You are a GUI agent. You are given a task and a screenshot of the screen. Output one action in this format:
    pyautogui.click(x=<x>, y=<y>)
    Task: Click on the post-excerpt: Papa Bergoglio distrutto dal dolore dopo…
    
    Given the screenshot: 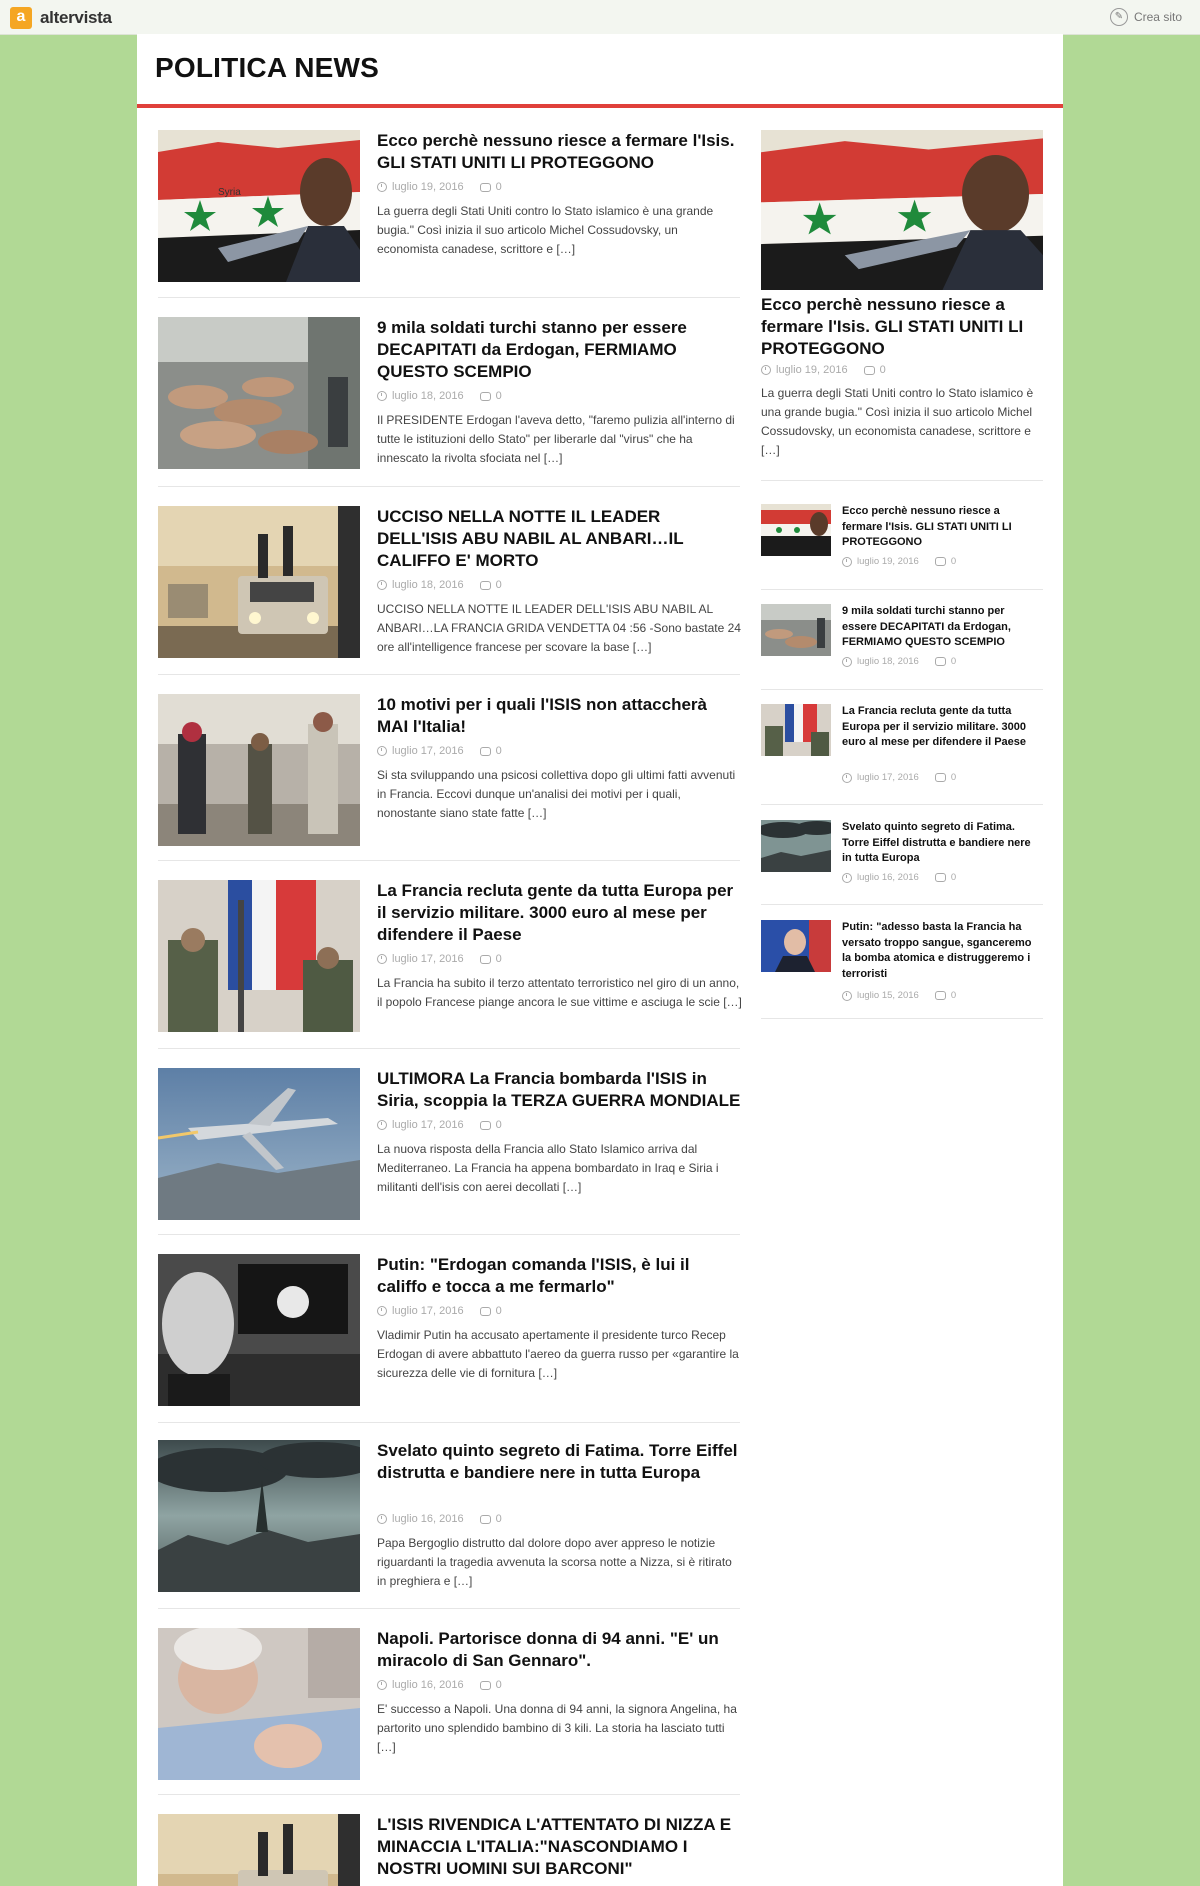 What is the action you would take?
    pyautogui.click(x=554, y=1562)
    